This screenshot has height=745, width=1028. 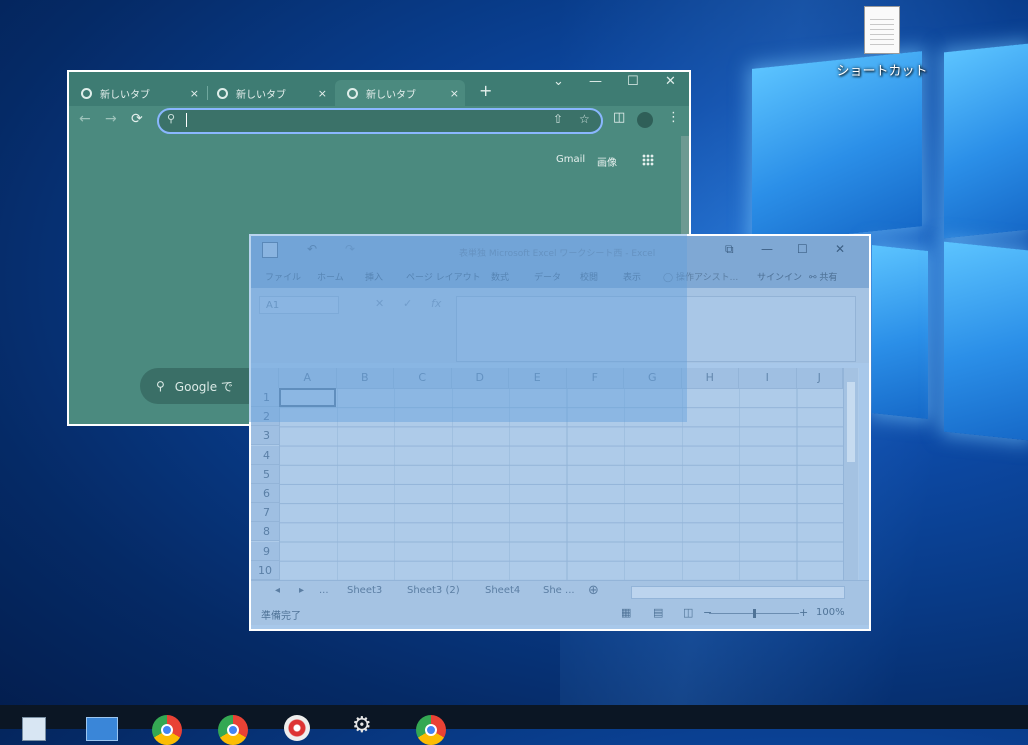 What do you see at coordinates (803, 612) in the screenshot?
I see `zoom-in-button: +` at bounding box center [803, 612].